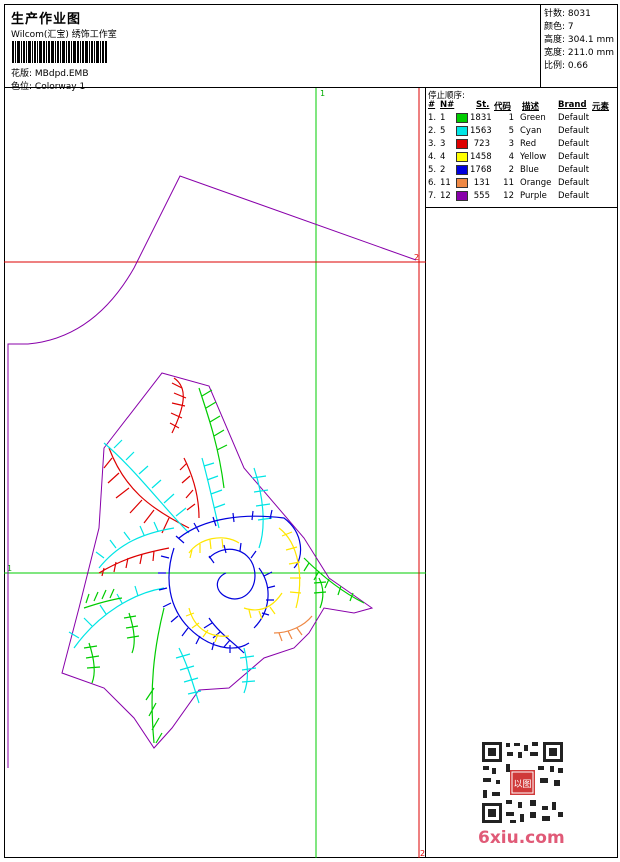 The image size is (620, 862). I want to click on row-description: Yellow, so click(533, 157).